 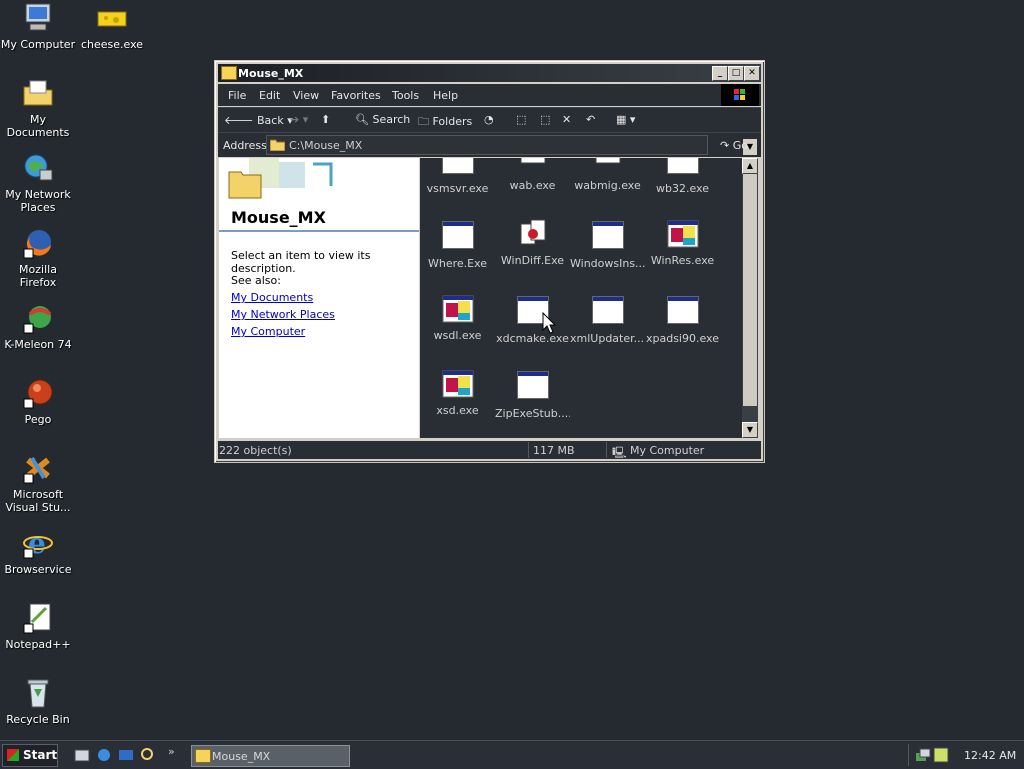 What do you see at coordinates (682, 338) in the screenshot?
I see `file-name: xpadsi90.exe` at bounding box center [682, 338].